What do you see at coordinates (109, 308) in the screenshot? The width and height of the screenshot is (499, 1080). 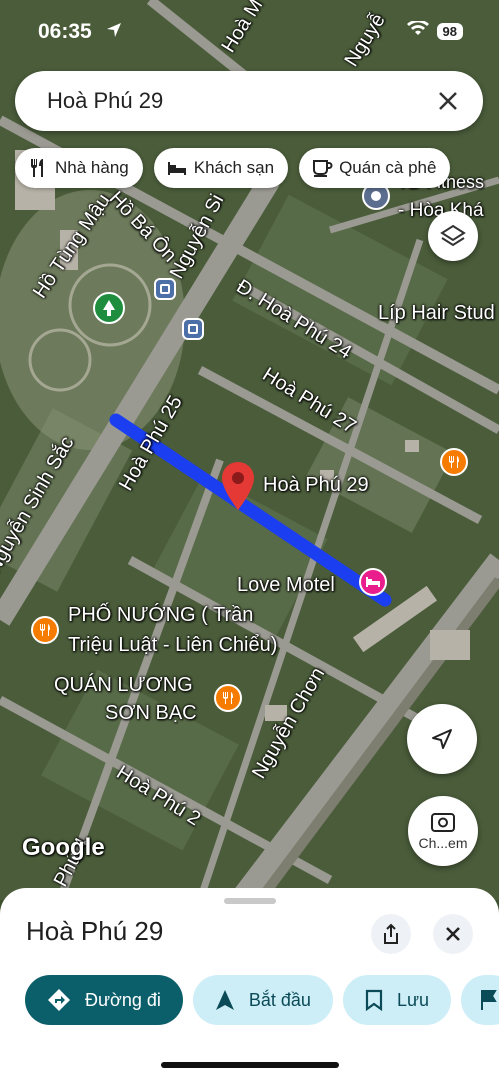 I see `park-tree-icon` at bounding box center [109, 308].